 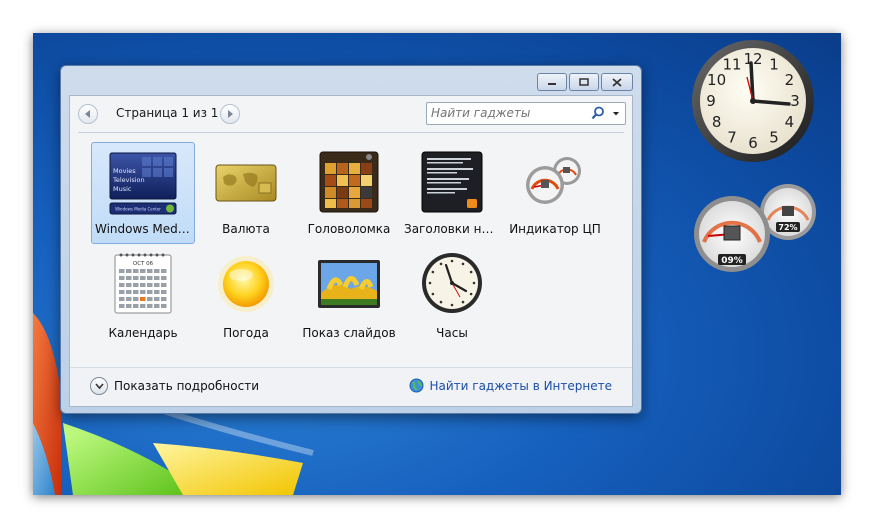 I want to click on gadget-label: Индикатор ЦП, so click(x=555, y=229).